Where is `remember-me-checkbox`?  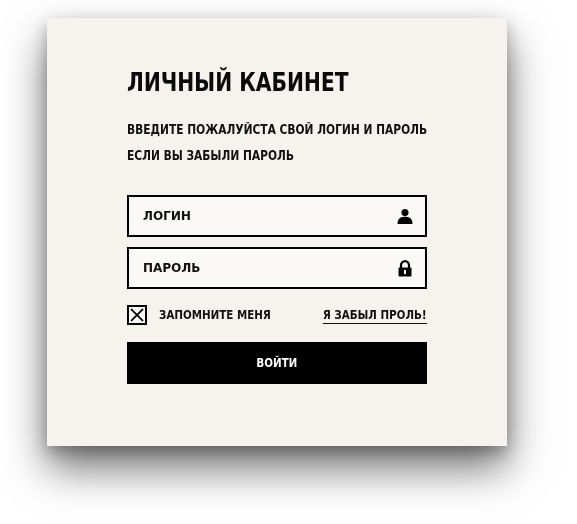
remember-me-checkbox is located at coordinates (137, 315).